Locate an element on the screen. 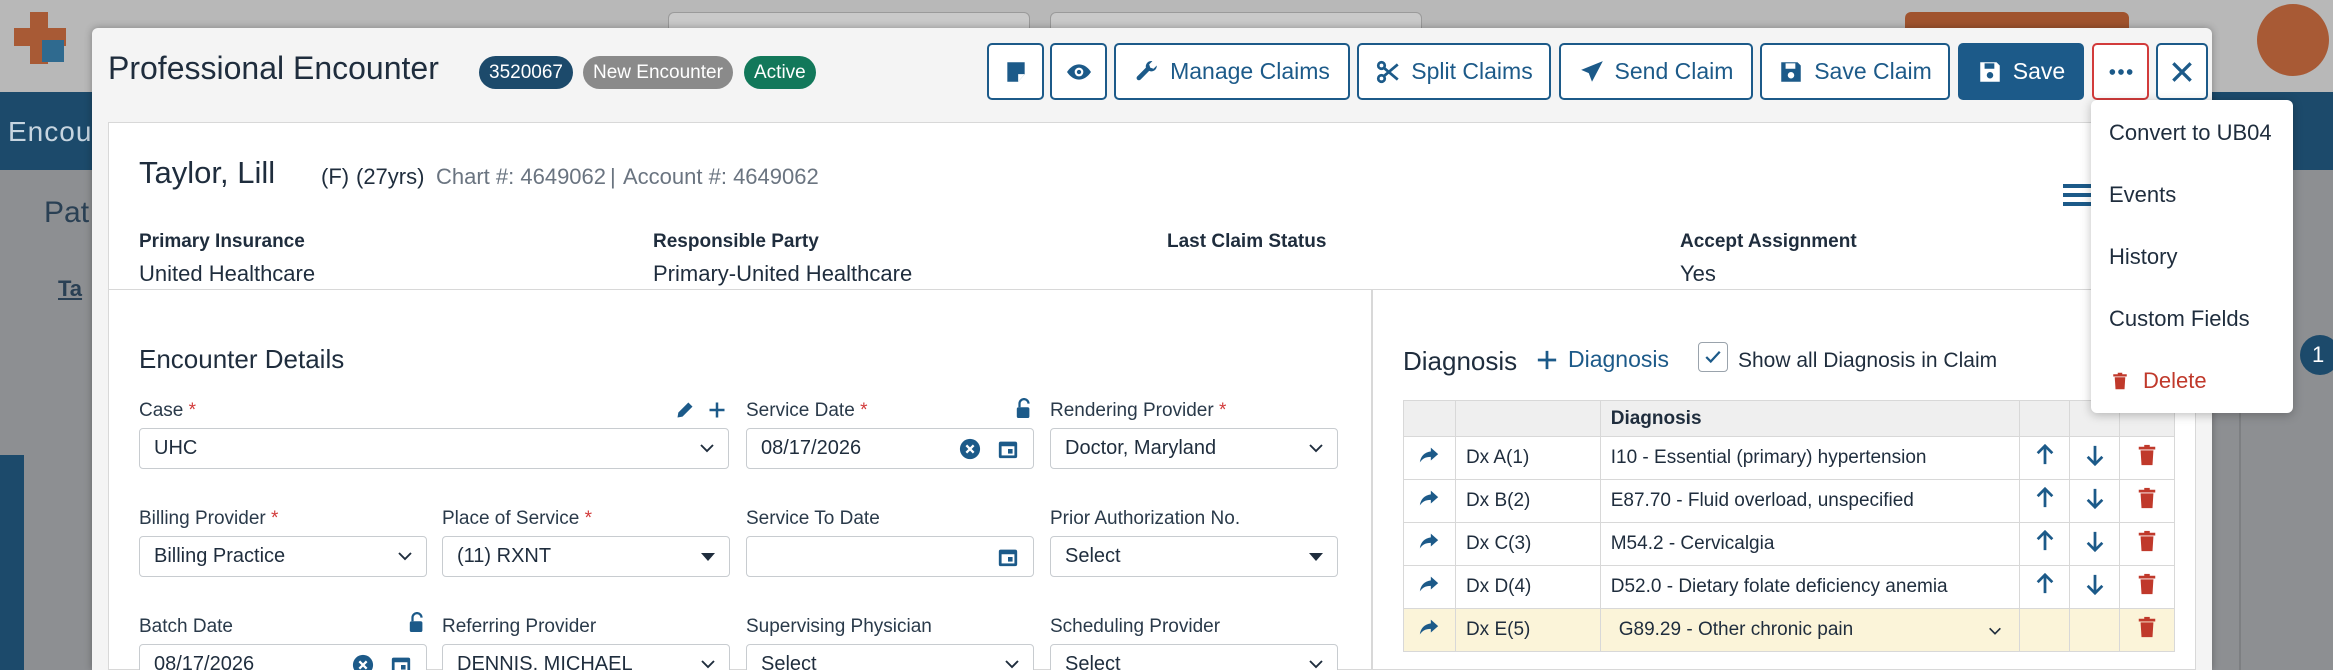 This screenshot has width=2333, height=670. service-date-input: 08/17/2026 is located at coordinates (890, 448).